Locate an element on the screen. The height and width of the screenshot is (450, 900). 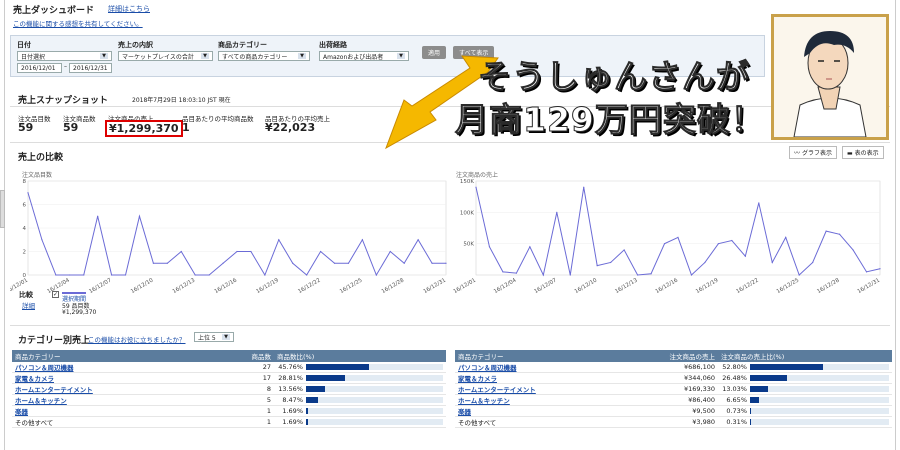
category-pct: 8.47% is located at coordinates (292, 400).